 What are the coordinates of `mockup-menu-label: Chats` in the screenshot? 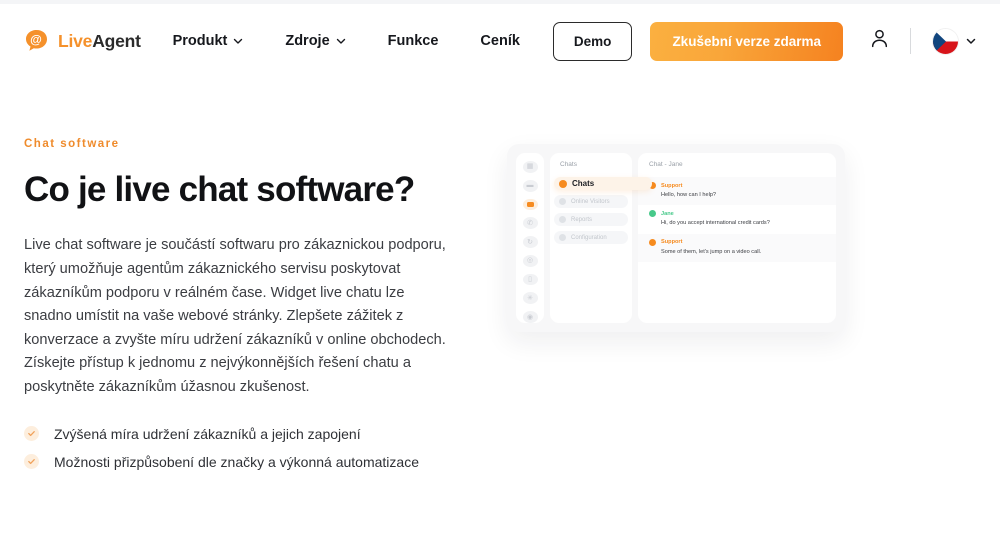 It's located at (583, 183).